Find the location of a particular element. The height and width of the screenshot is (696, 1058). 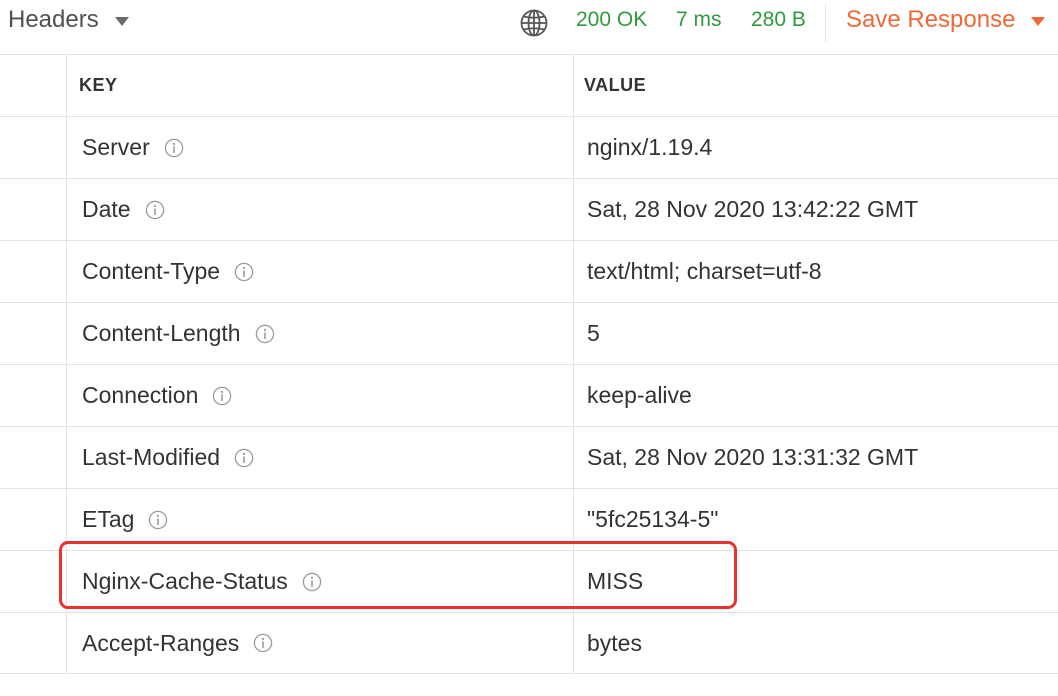

table-row: Content-Type text/html; charset=utf-8 is located at coordinates (529, 271).